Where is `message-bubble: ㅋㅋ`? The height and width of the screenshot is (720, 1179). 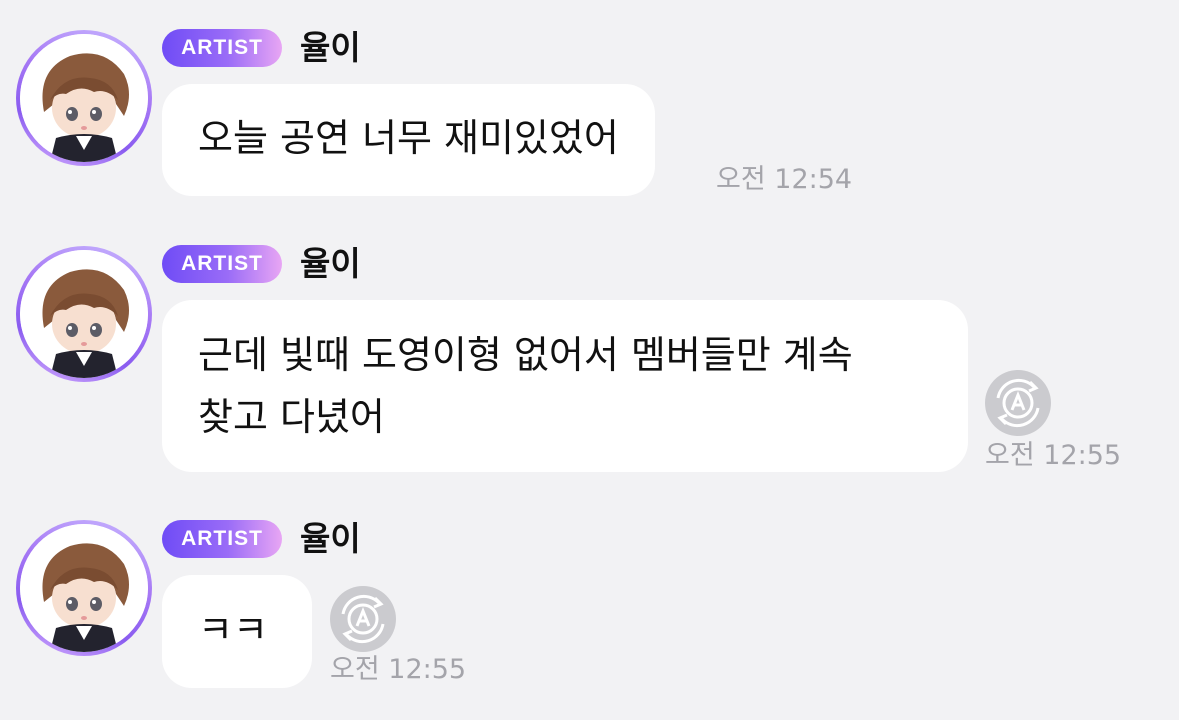
message-bubble: ㅋㅋ is located at coordinates (237, 631).